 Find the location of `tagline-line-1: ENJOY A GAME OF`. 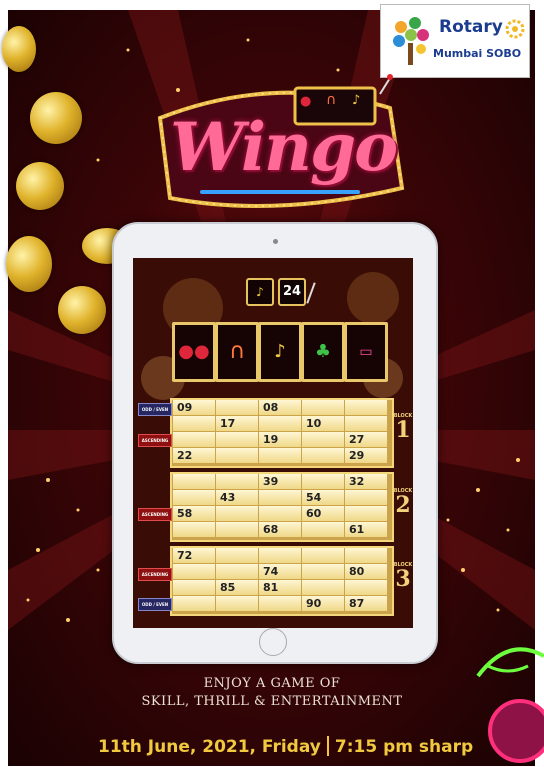

tagline-line-1: ENJOY A GAME OF is located at coordinates (272, 683).